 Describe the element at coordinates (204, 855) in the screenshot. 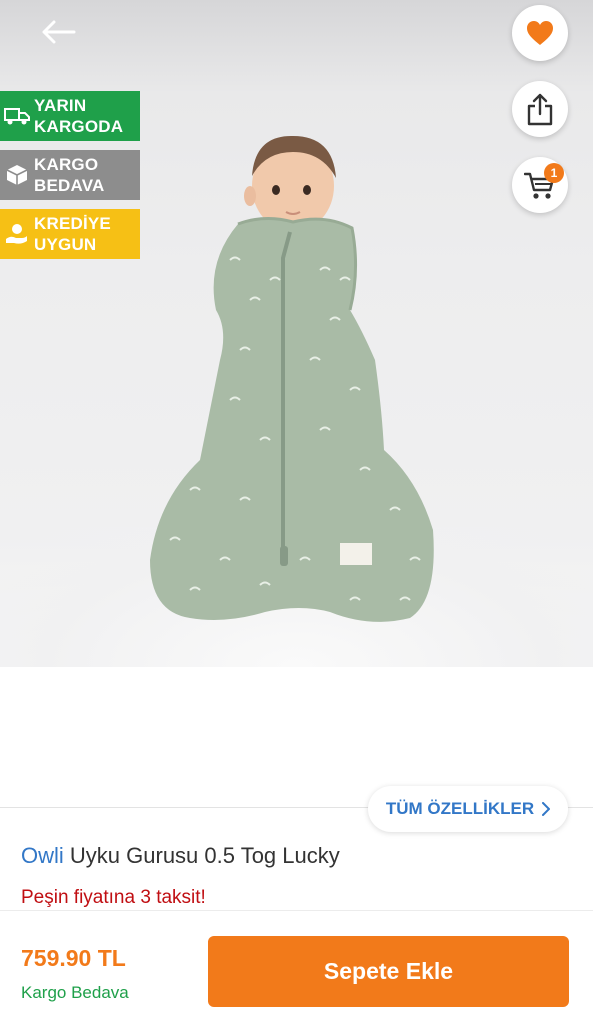

I see `product-name: Uyku Gurusu 0.5 Tog Lucky` at that location.